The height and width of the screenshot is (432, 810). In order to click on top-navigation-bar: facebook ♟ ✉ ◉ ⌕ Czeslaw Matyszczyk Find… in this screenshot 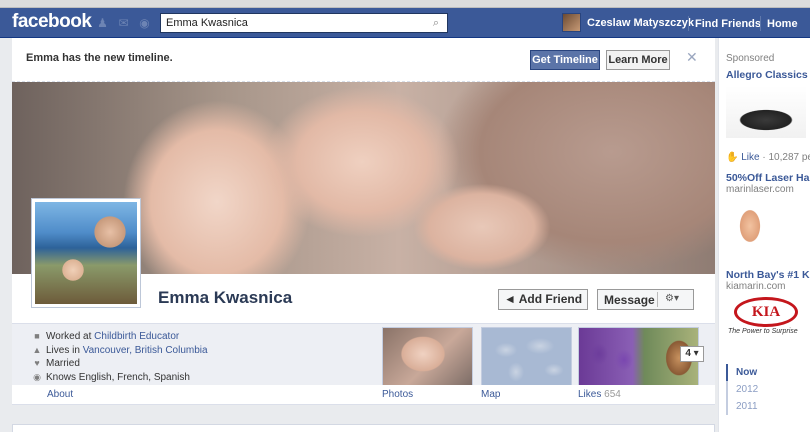, I will do `click(405, 23)`.